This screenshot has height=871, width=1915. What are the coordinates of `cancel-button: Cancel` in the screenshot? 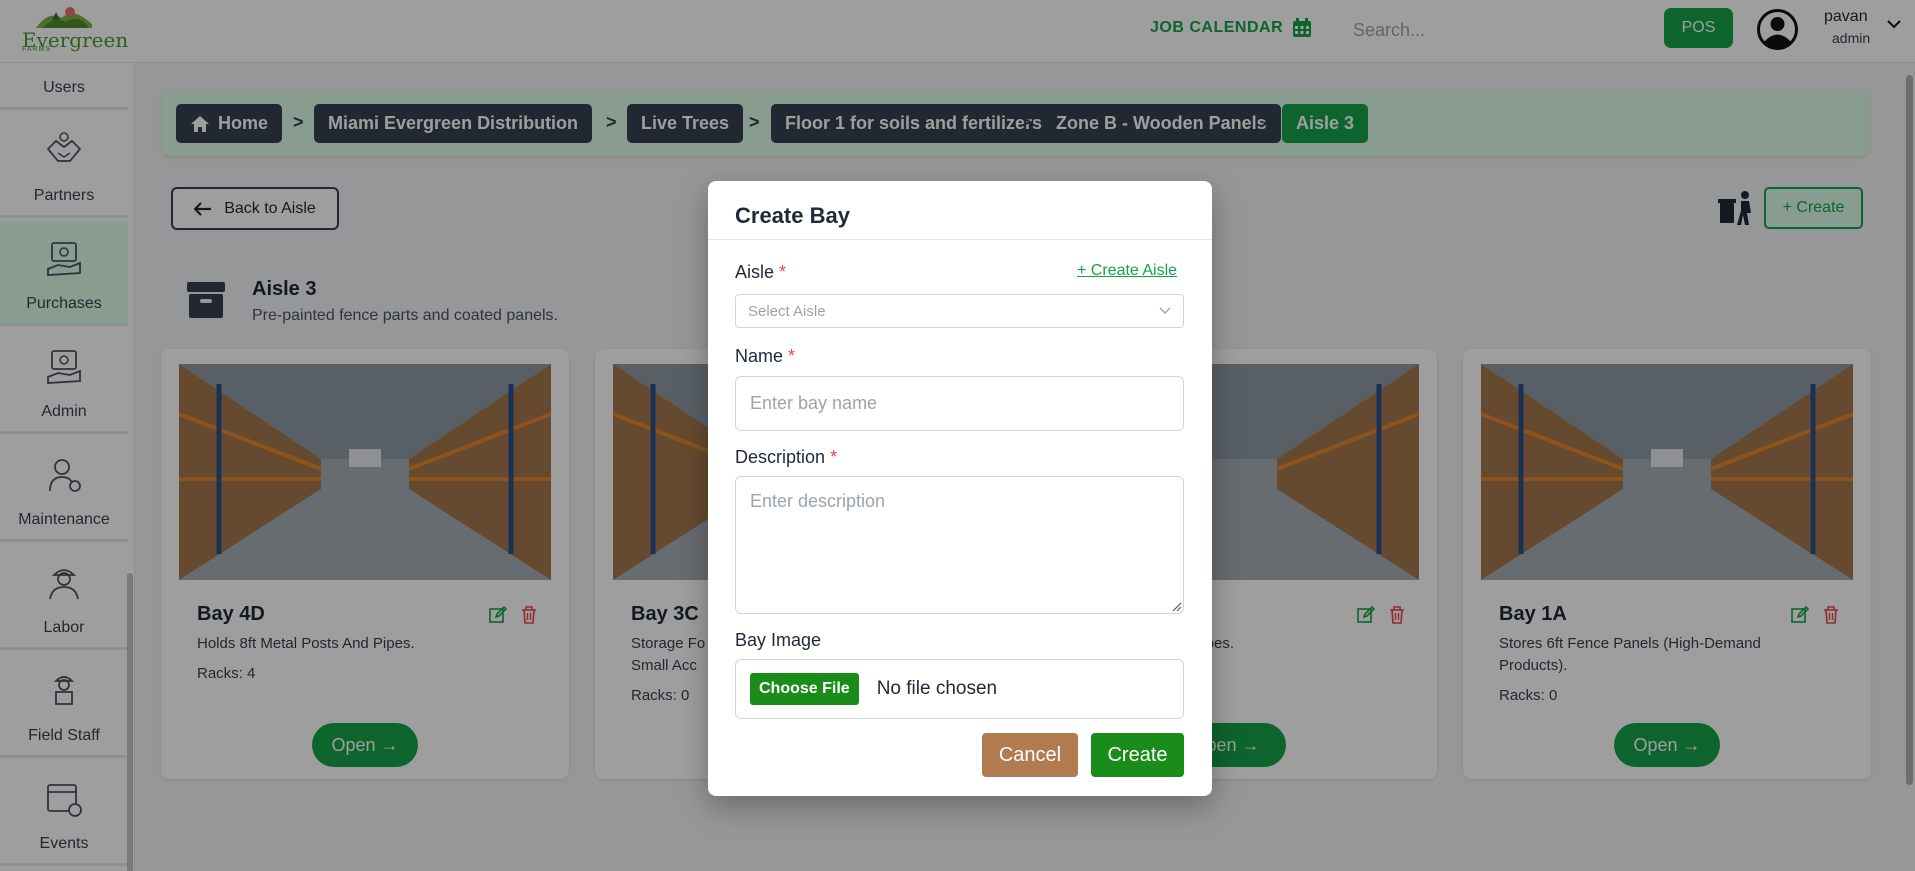 It's located at (1030, 755).